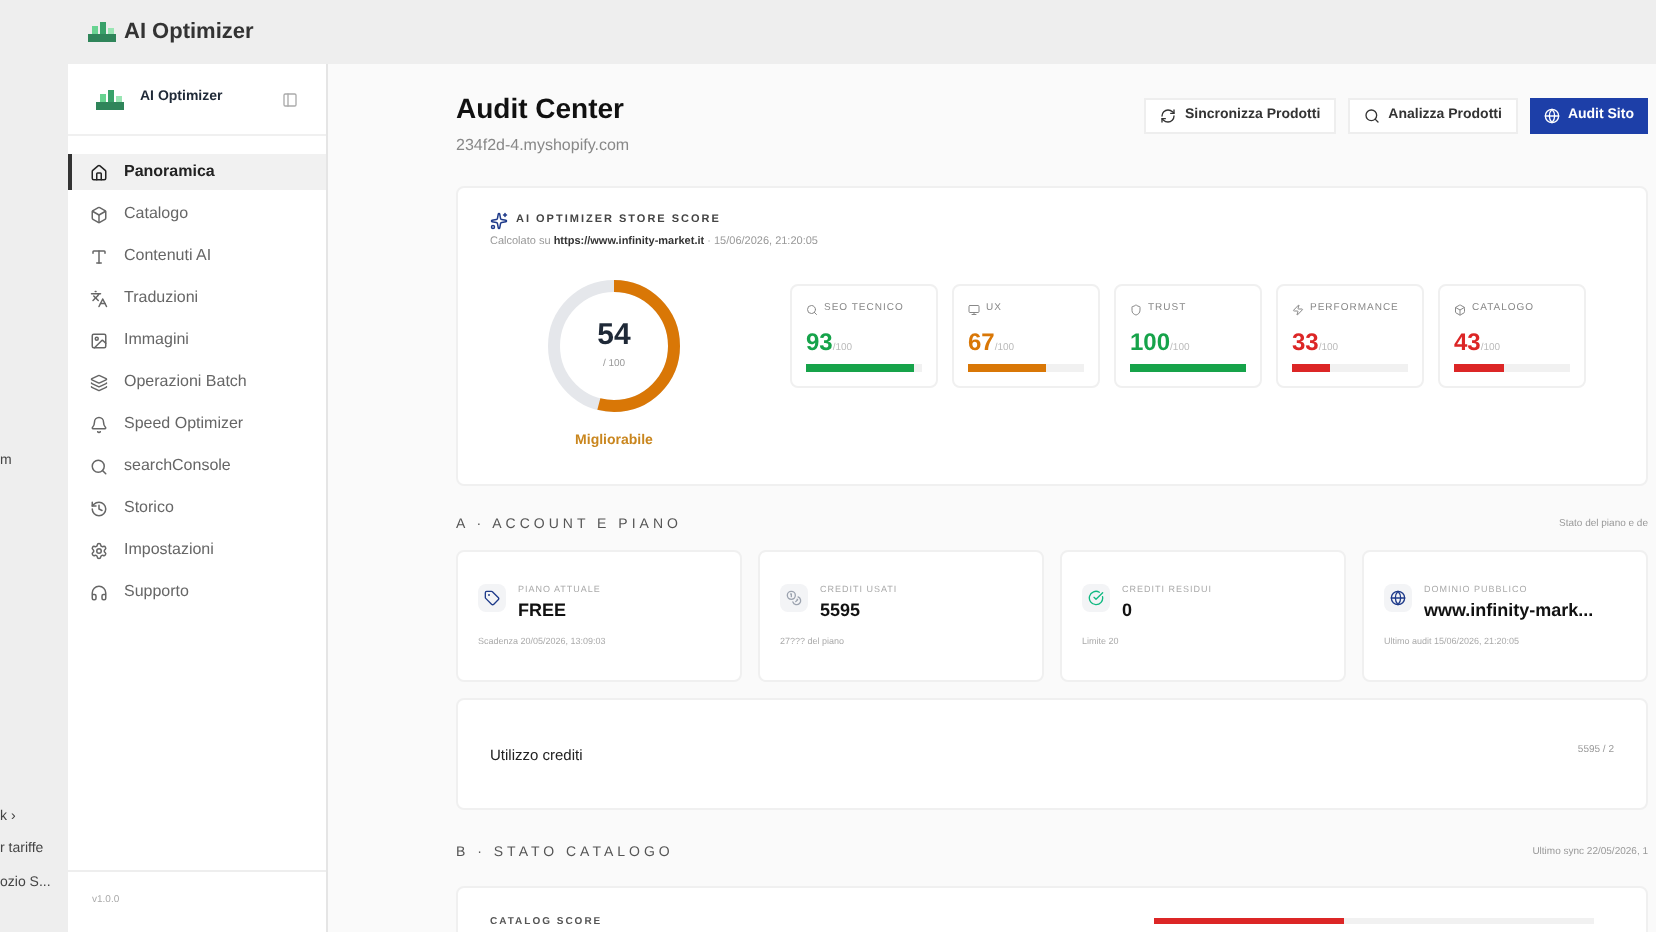 The height and width of the screenshot is (932, 1656). I want to click on nav-item: Contenuti AI, so click(197, 256).